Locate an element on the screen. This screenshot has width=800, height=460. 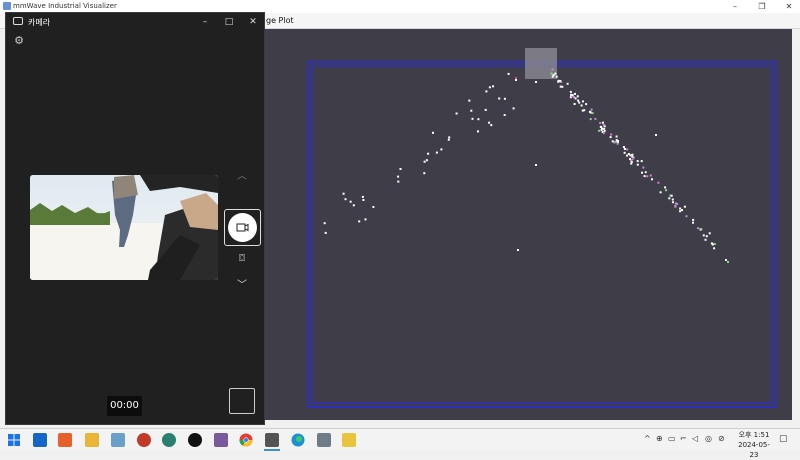
record-video-button is located at coordinates (242, 227).